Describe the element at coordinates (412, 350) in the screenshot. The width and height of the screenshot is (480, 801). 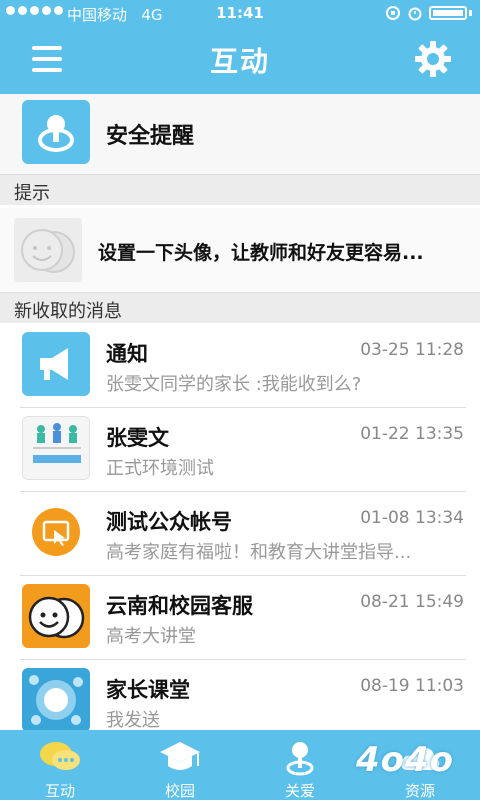
I see `message-time: 03-25 11:28` at that location.